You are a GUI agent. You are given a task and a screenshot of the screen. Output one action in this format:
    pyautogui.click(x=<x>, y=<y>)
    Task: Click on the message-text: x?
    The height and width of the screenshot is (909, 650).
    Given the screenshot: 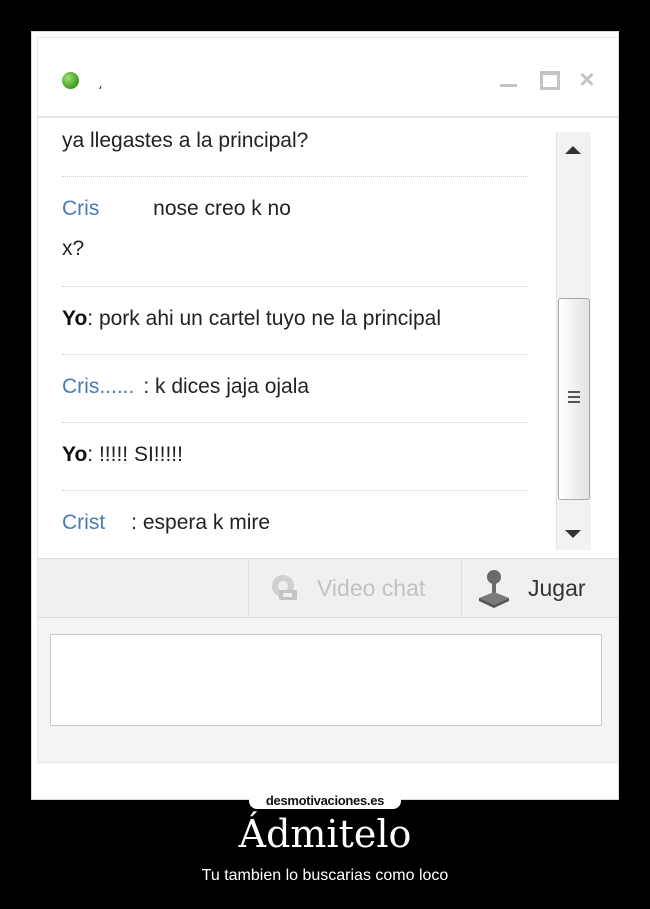 What is the action you would take?
    pyautogui.click(x=73, y=248)
    